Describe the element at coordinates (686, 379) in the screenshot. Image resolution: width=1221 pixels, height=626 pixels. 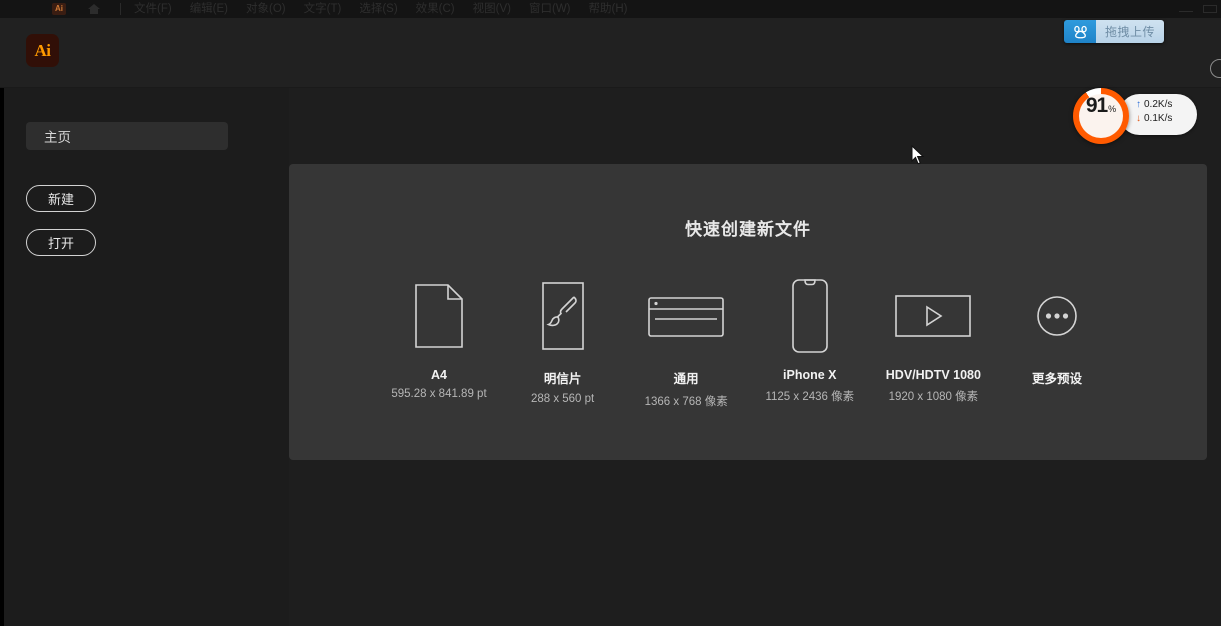
I see `preset-name: 通用` at that location.